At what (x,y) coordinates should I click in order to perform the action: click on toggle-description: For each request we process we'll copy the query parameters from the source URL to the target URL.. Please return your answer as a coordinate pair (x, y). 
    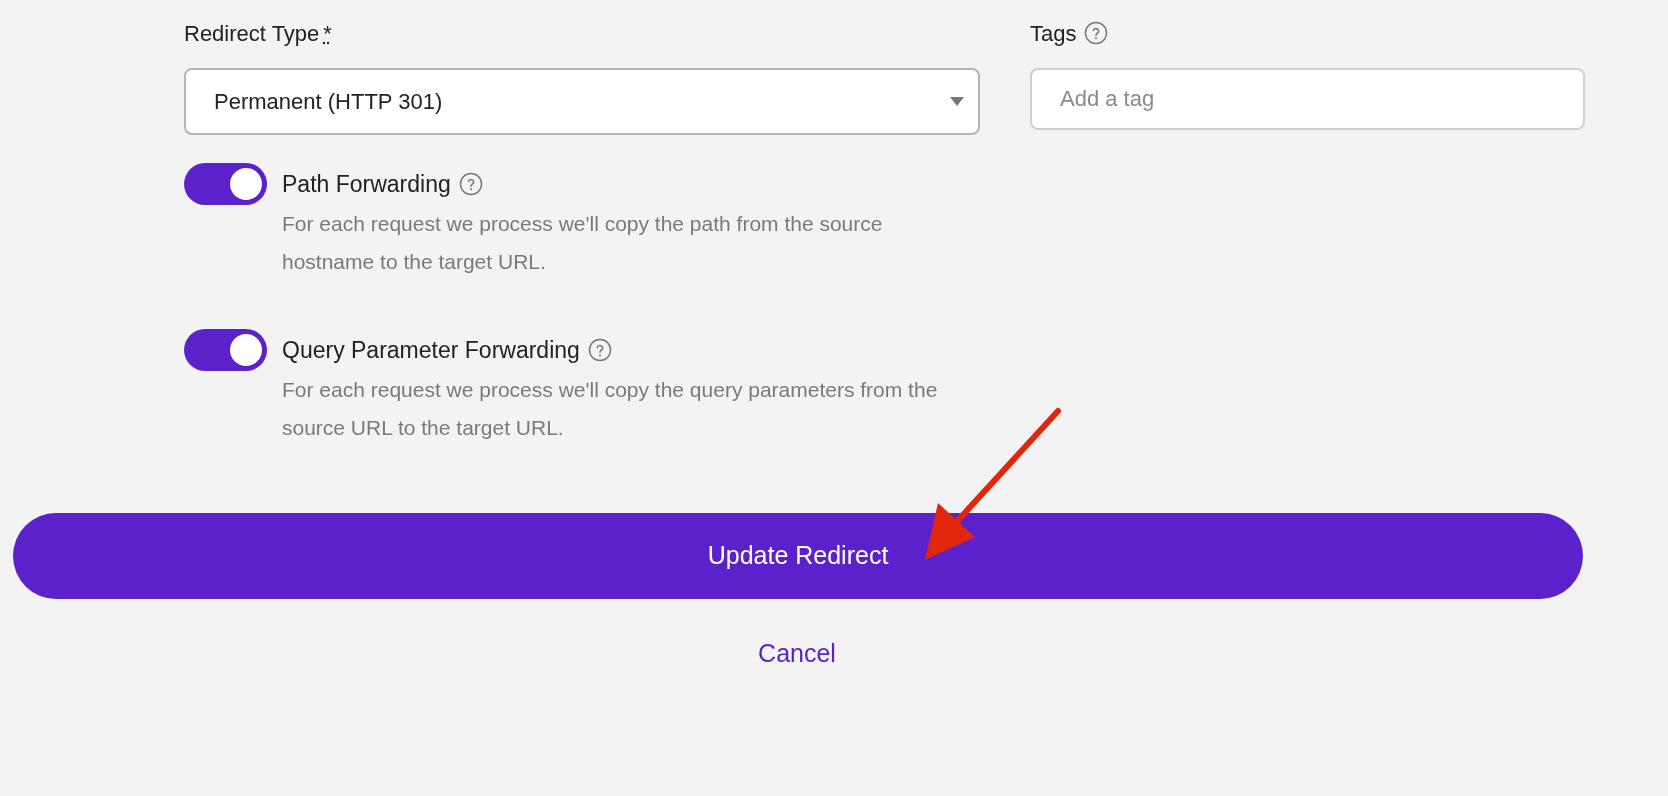
    Looking at the image, I should click on (610, 409).